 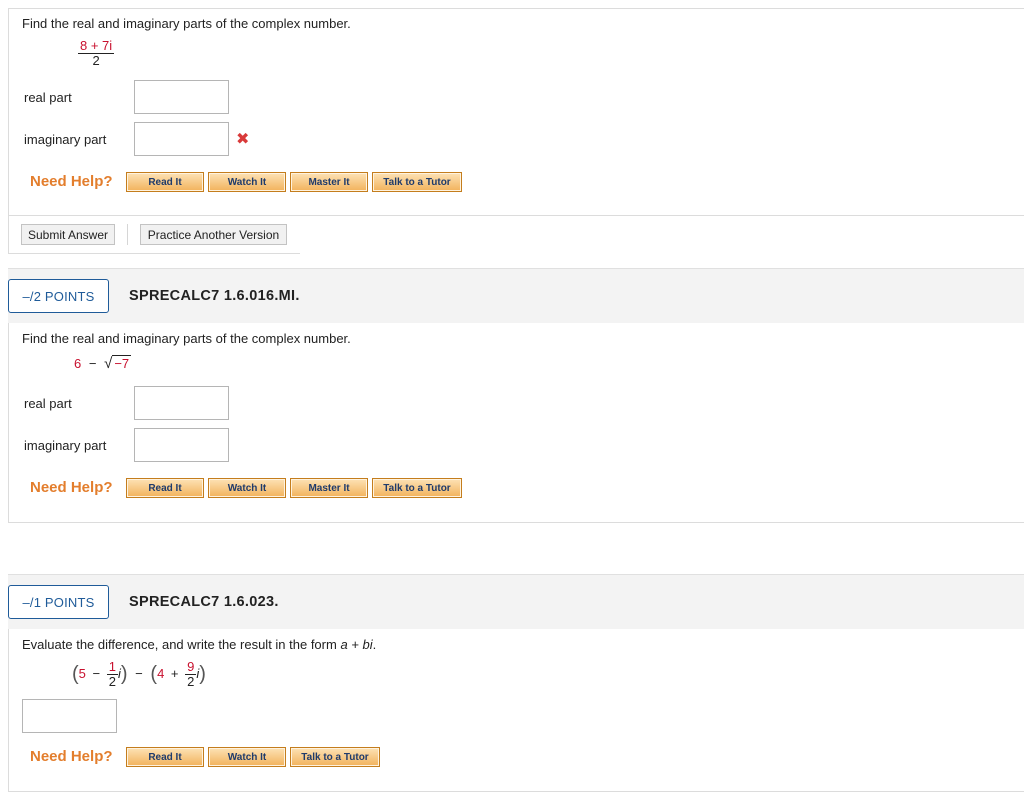 I want to click on q3-fraction-2: 92, so click(x=191, y=674).